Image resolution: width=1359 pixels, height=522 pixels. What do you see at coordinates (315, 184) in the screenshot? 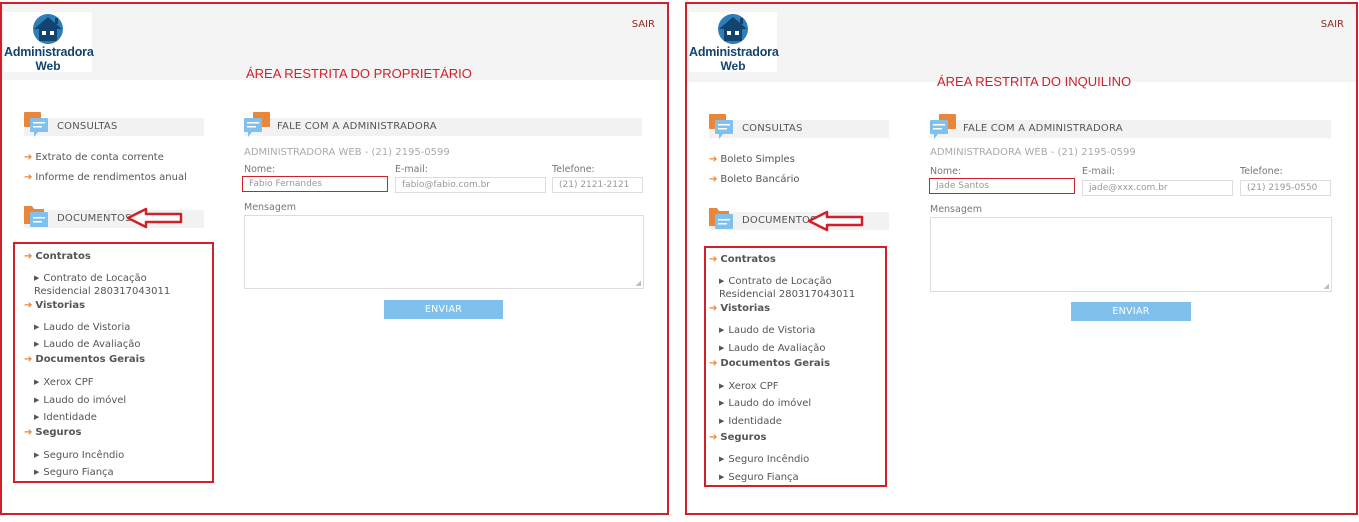
I see `nome-field: Fabio Fernandes` at bounding box center [315, 184].